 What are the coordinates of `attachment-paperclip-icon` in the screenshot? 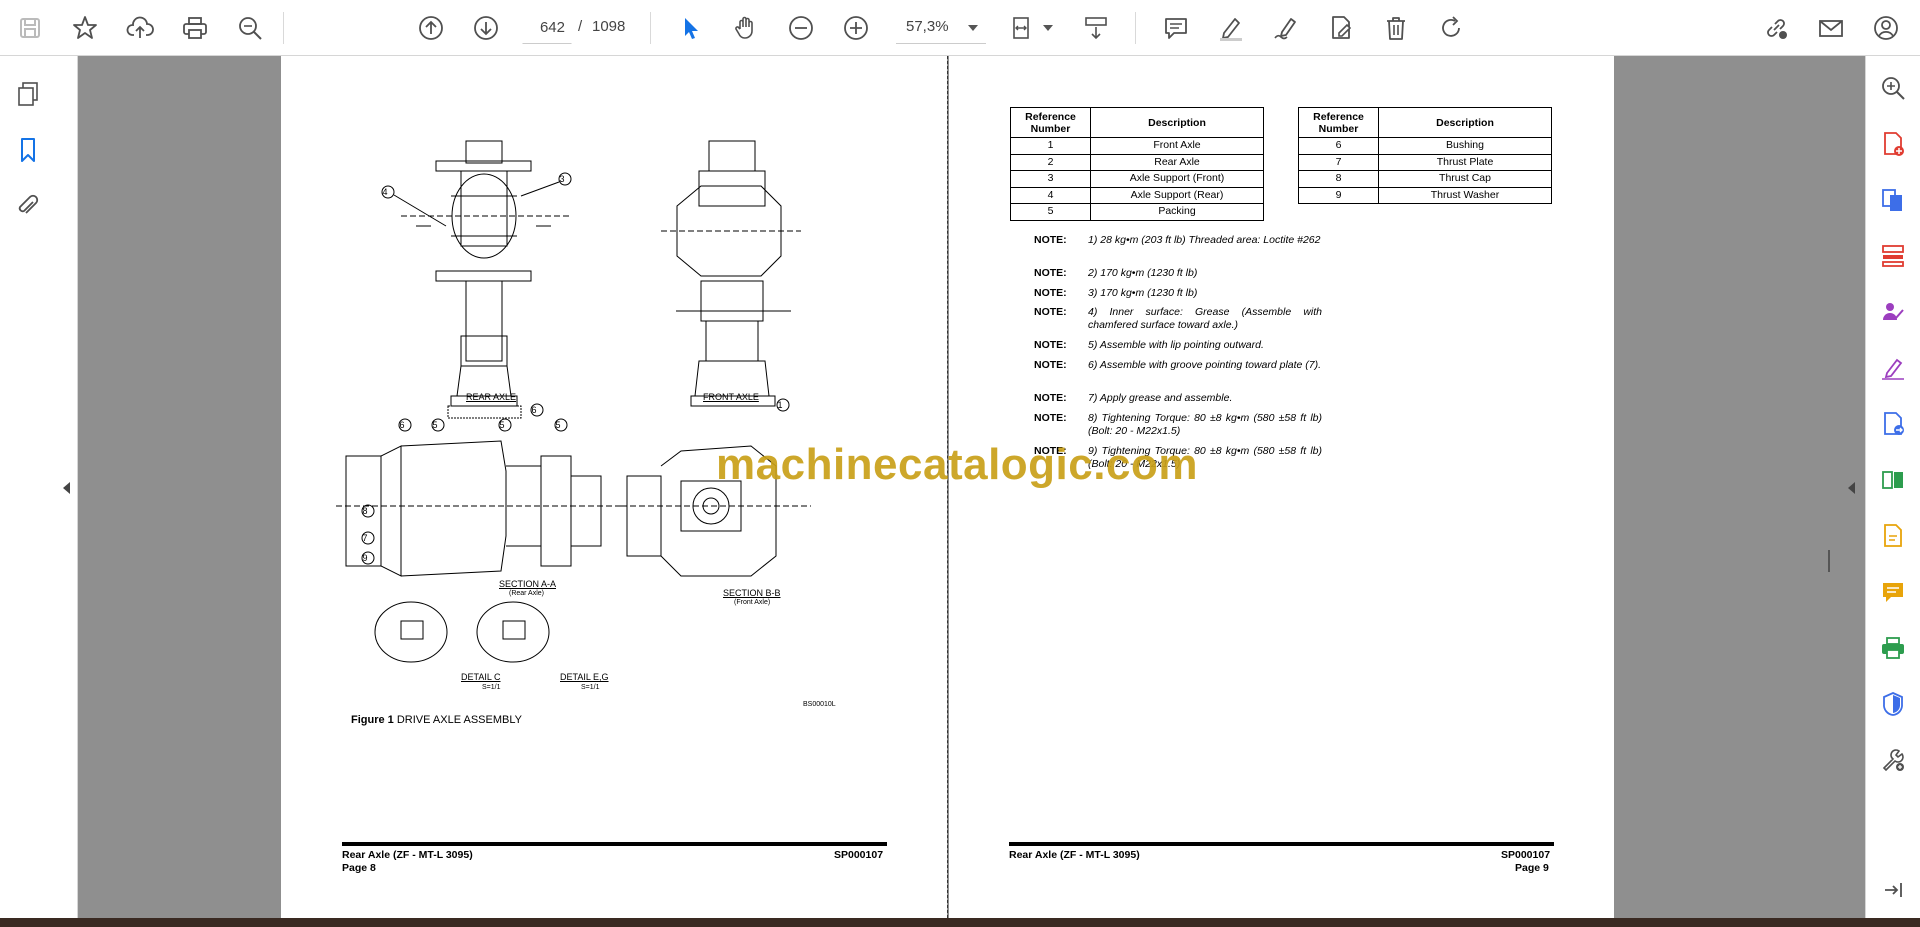 It's located at (28, 206).